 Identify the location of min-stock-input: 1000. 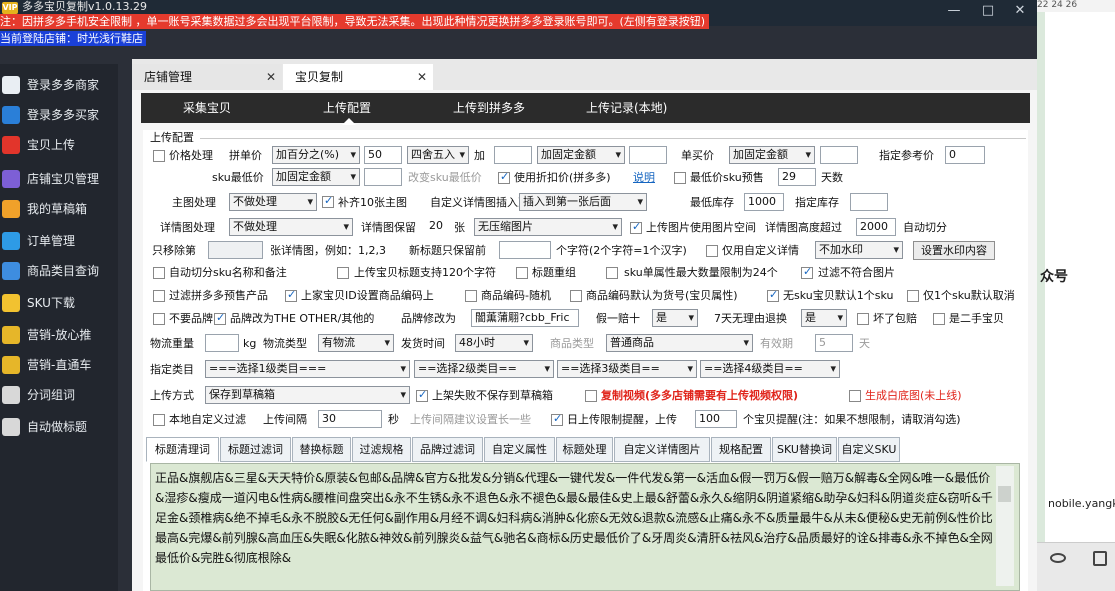
(764, 202).